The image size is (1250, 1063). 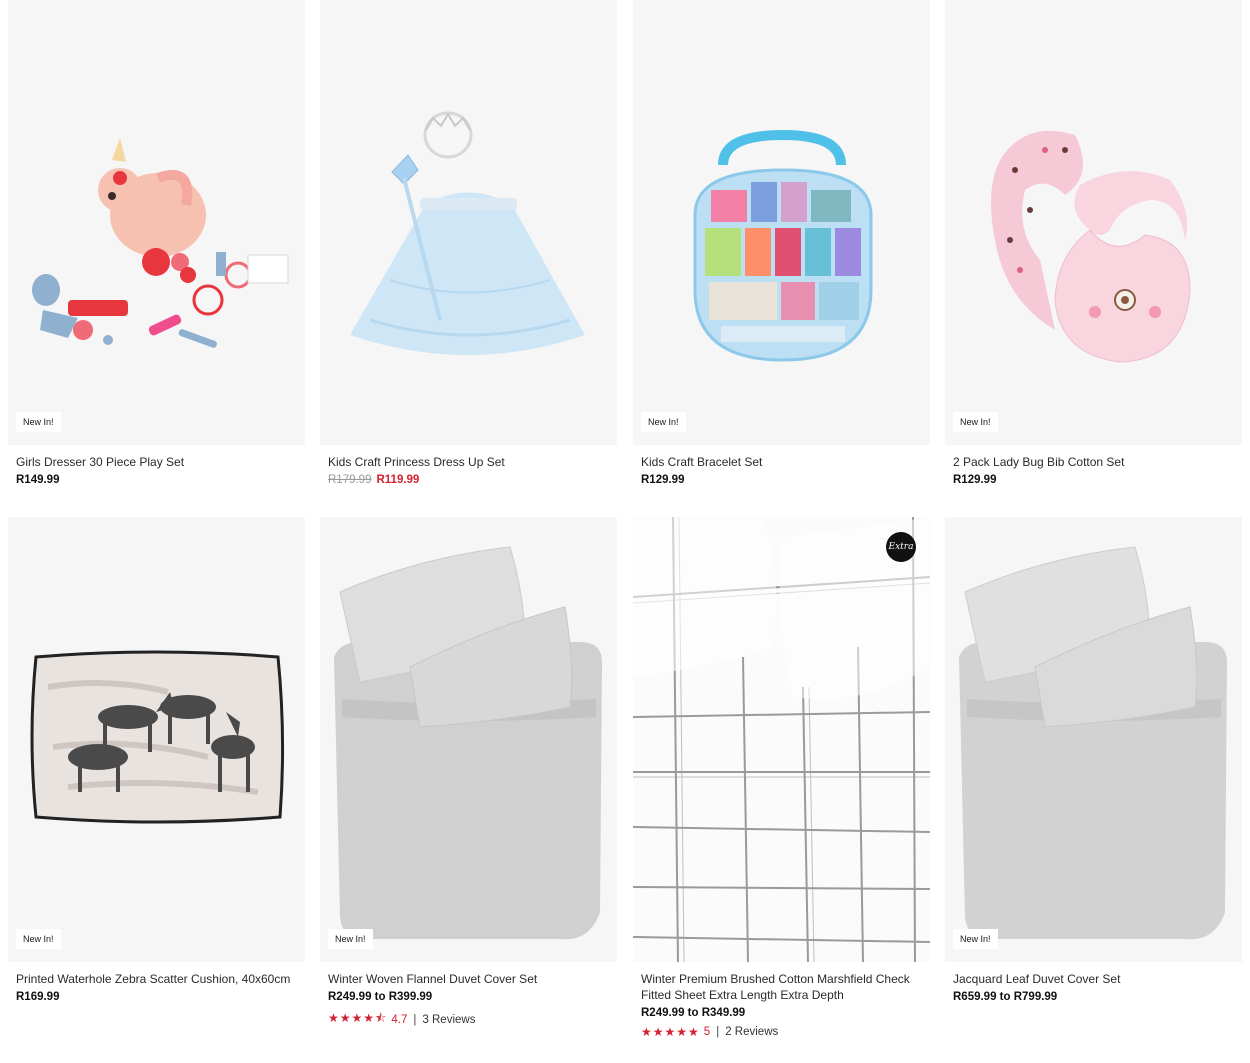 I want to click on reviews-link: 3 Reviews, so click(x=448, y=1020).